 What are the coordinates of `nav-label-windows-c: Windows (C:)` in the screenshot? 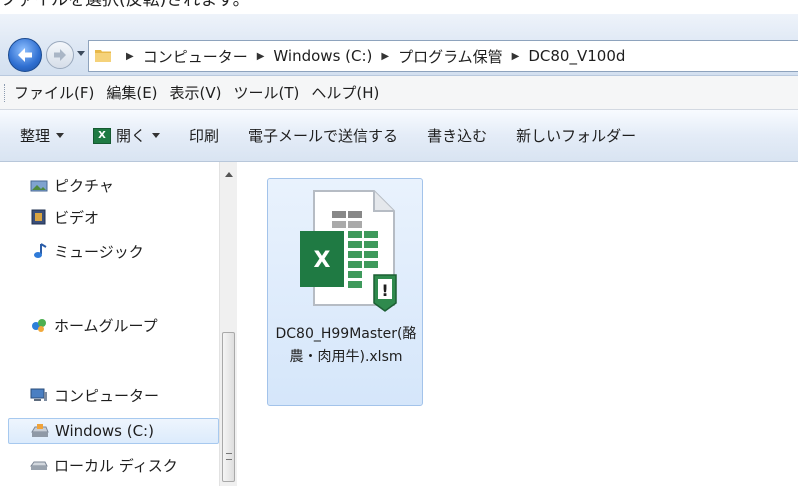 It's located at (104, 431).